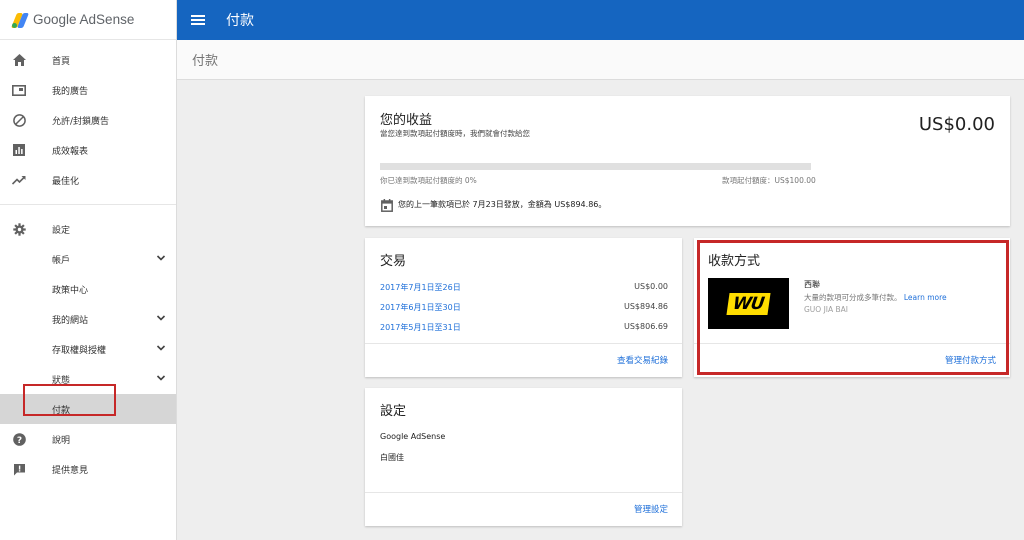  What do you see at coordinates (420, 307) in the screenshot?
I see `transaction-date-link: 2017年6月1日至30日` at bounding box center [420, 307].